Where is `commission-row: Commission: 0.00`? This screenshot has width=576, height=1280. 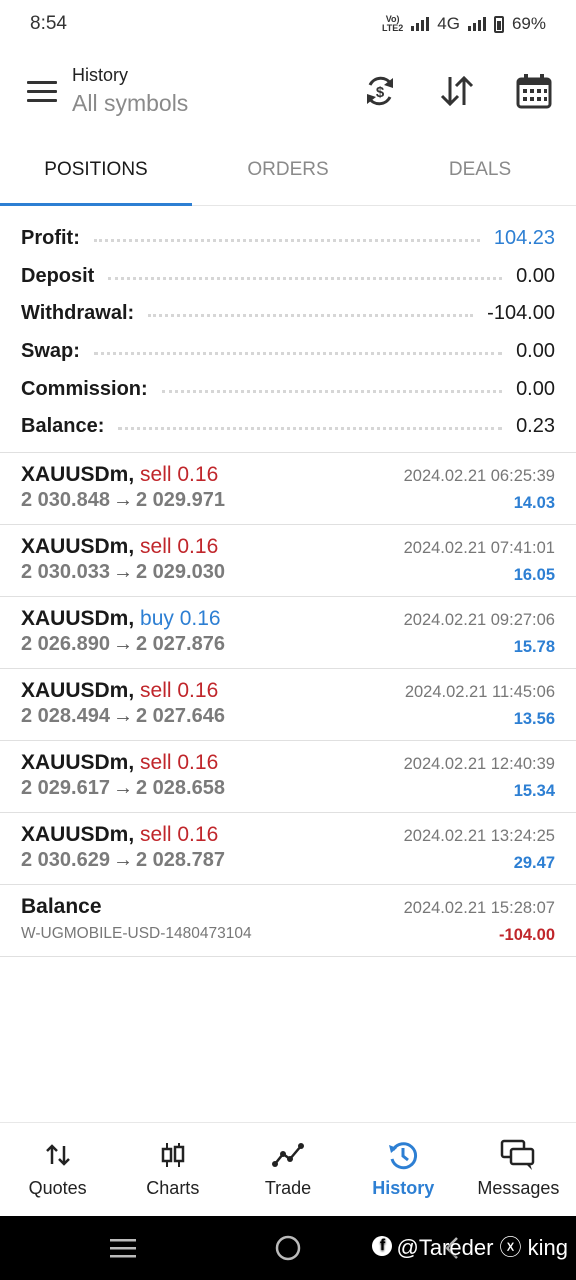 commission-row: Commission: 0.00 is located at coordinates (288, 389).